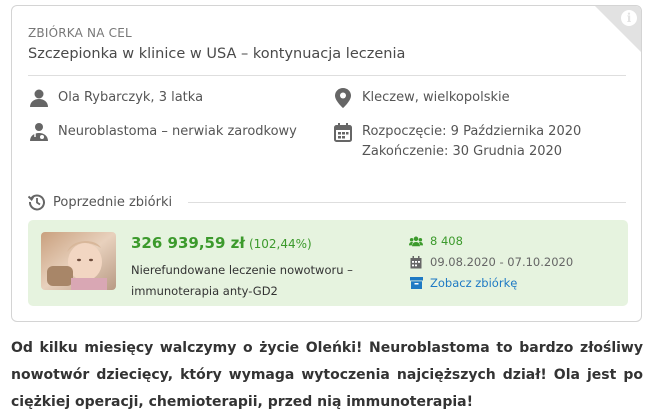  I want to click on location-row: Kleczew, wielkopolskie, so click(421, 98).